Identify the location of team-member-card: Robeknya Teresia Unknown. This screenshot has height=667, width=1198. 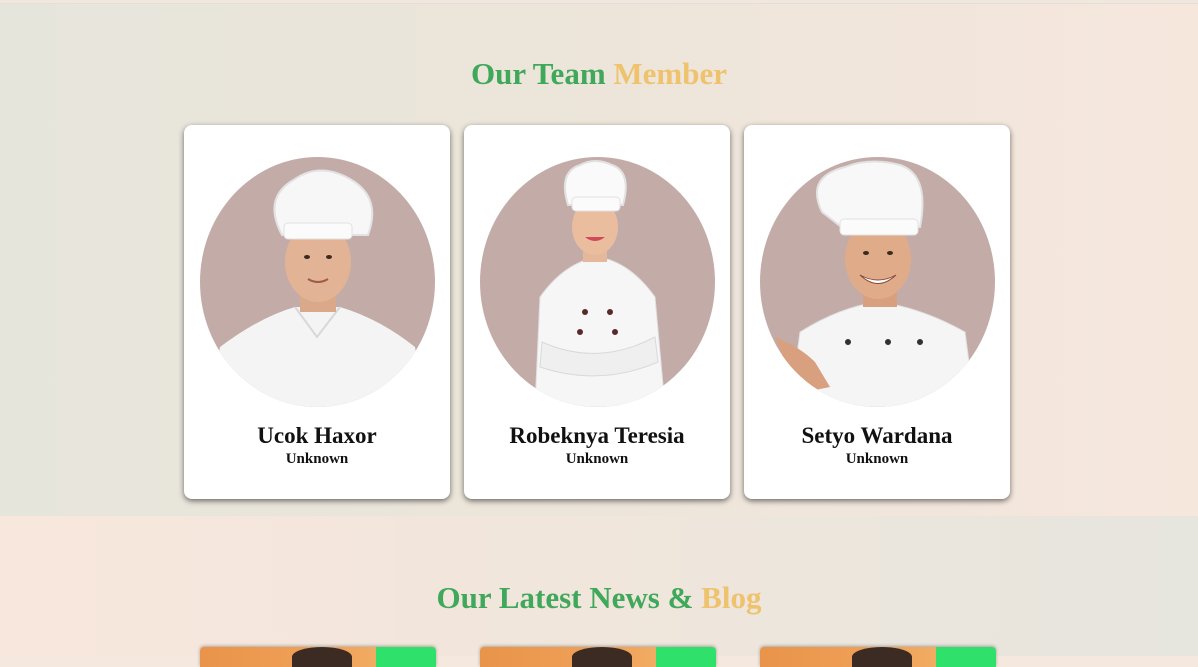
(597, 312).